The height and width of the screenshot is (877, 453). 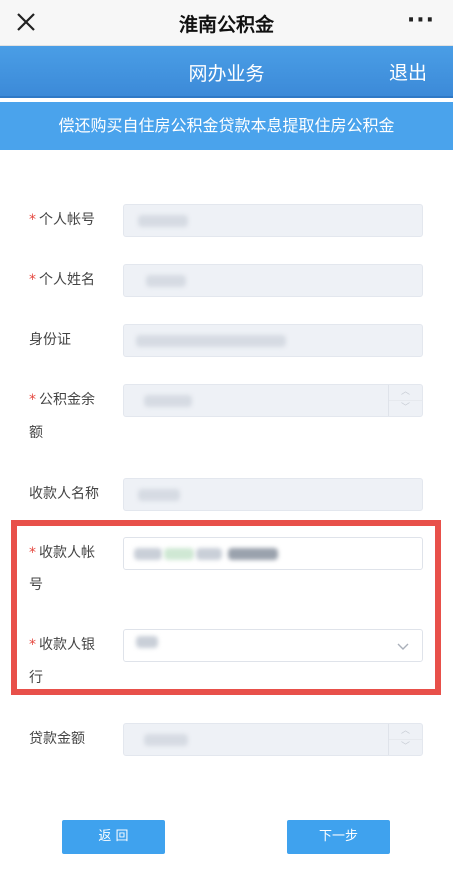 What do you see at coordinates (421, 20) in the screenshot?
I see `more-menu-icon: ···` at bounding box center [421, 20].